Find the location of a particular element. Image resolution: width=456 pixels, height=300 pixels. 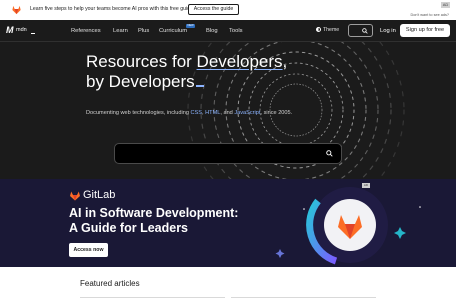

nav-curriculum: Curriculum is located at coordinates (173, 31).